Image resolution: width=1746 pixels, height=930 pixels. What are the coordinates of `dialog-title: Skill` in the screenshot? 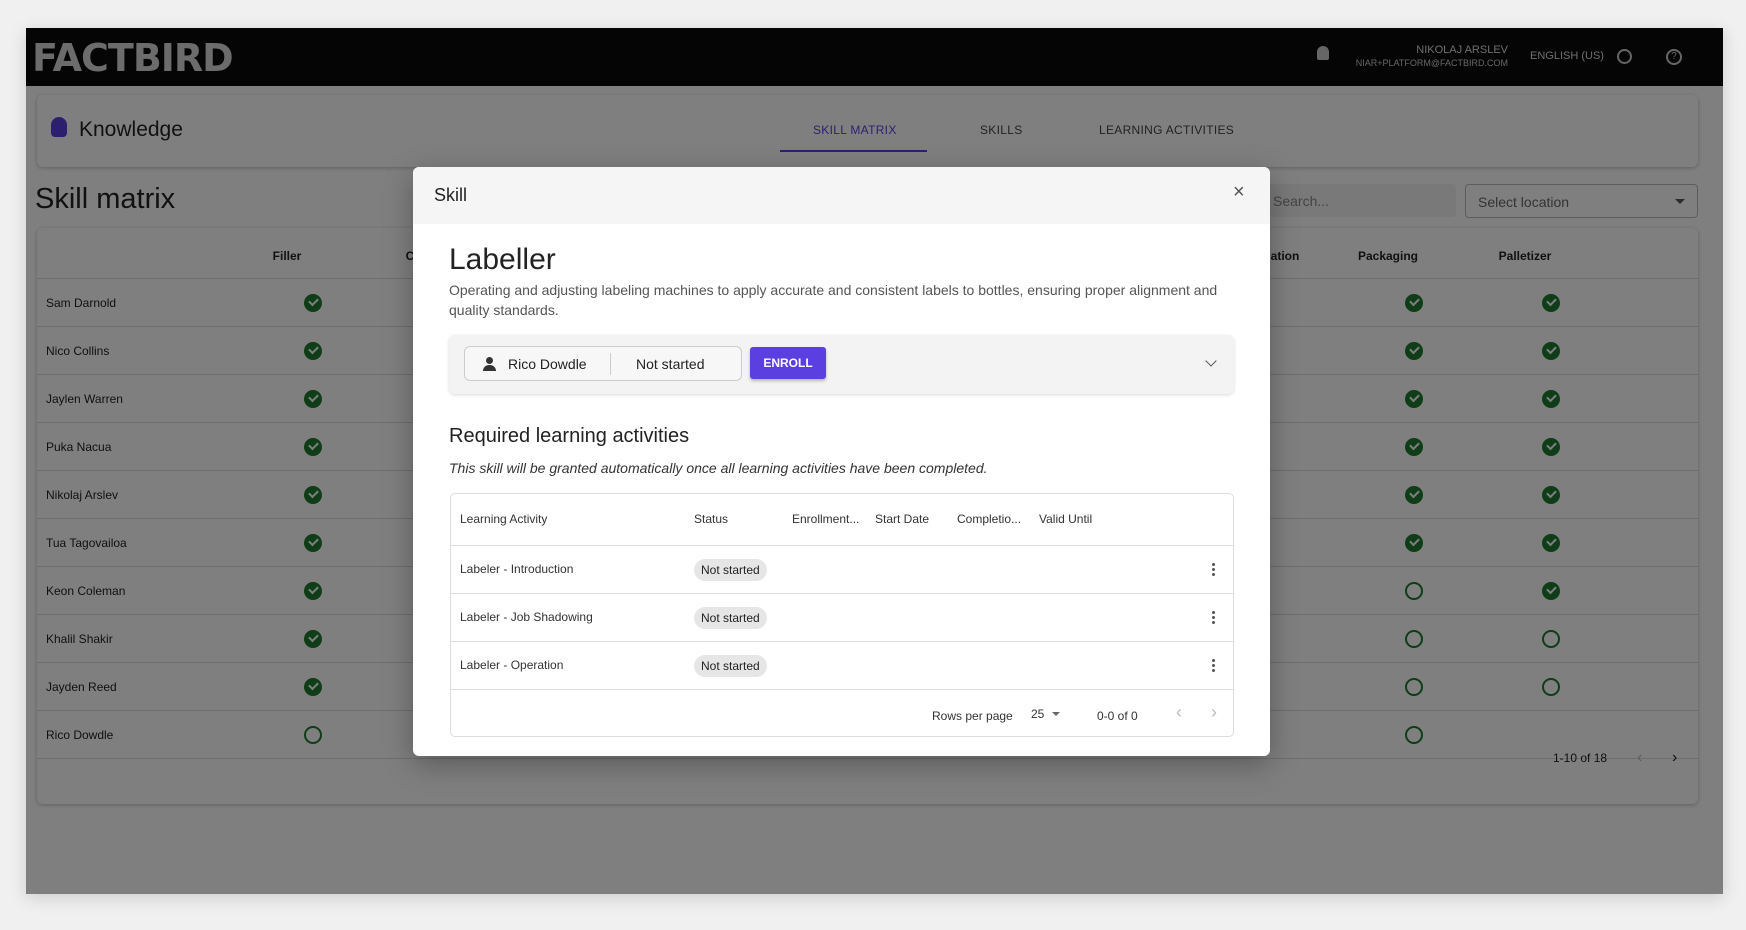 It's located at (451, 195).